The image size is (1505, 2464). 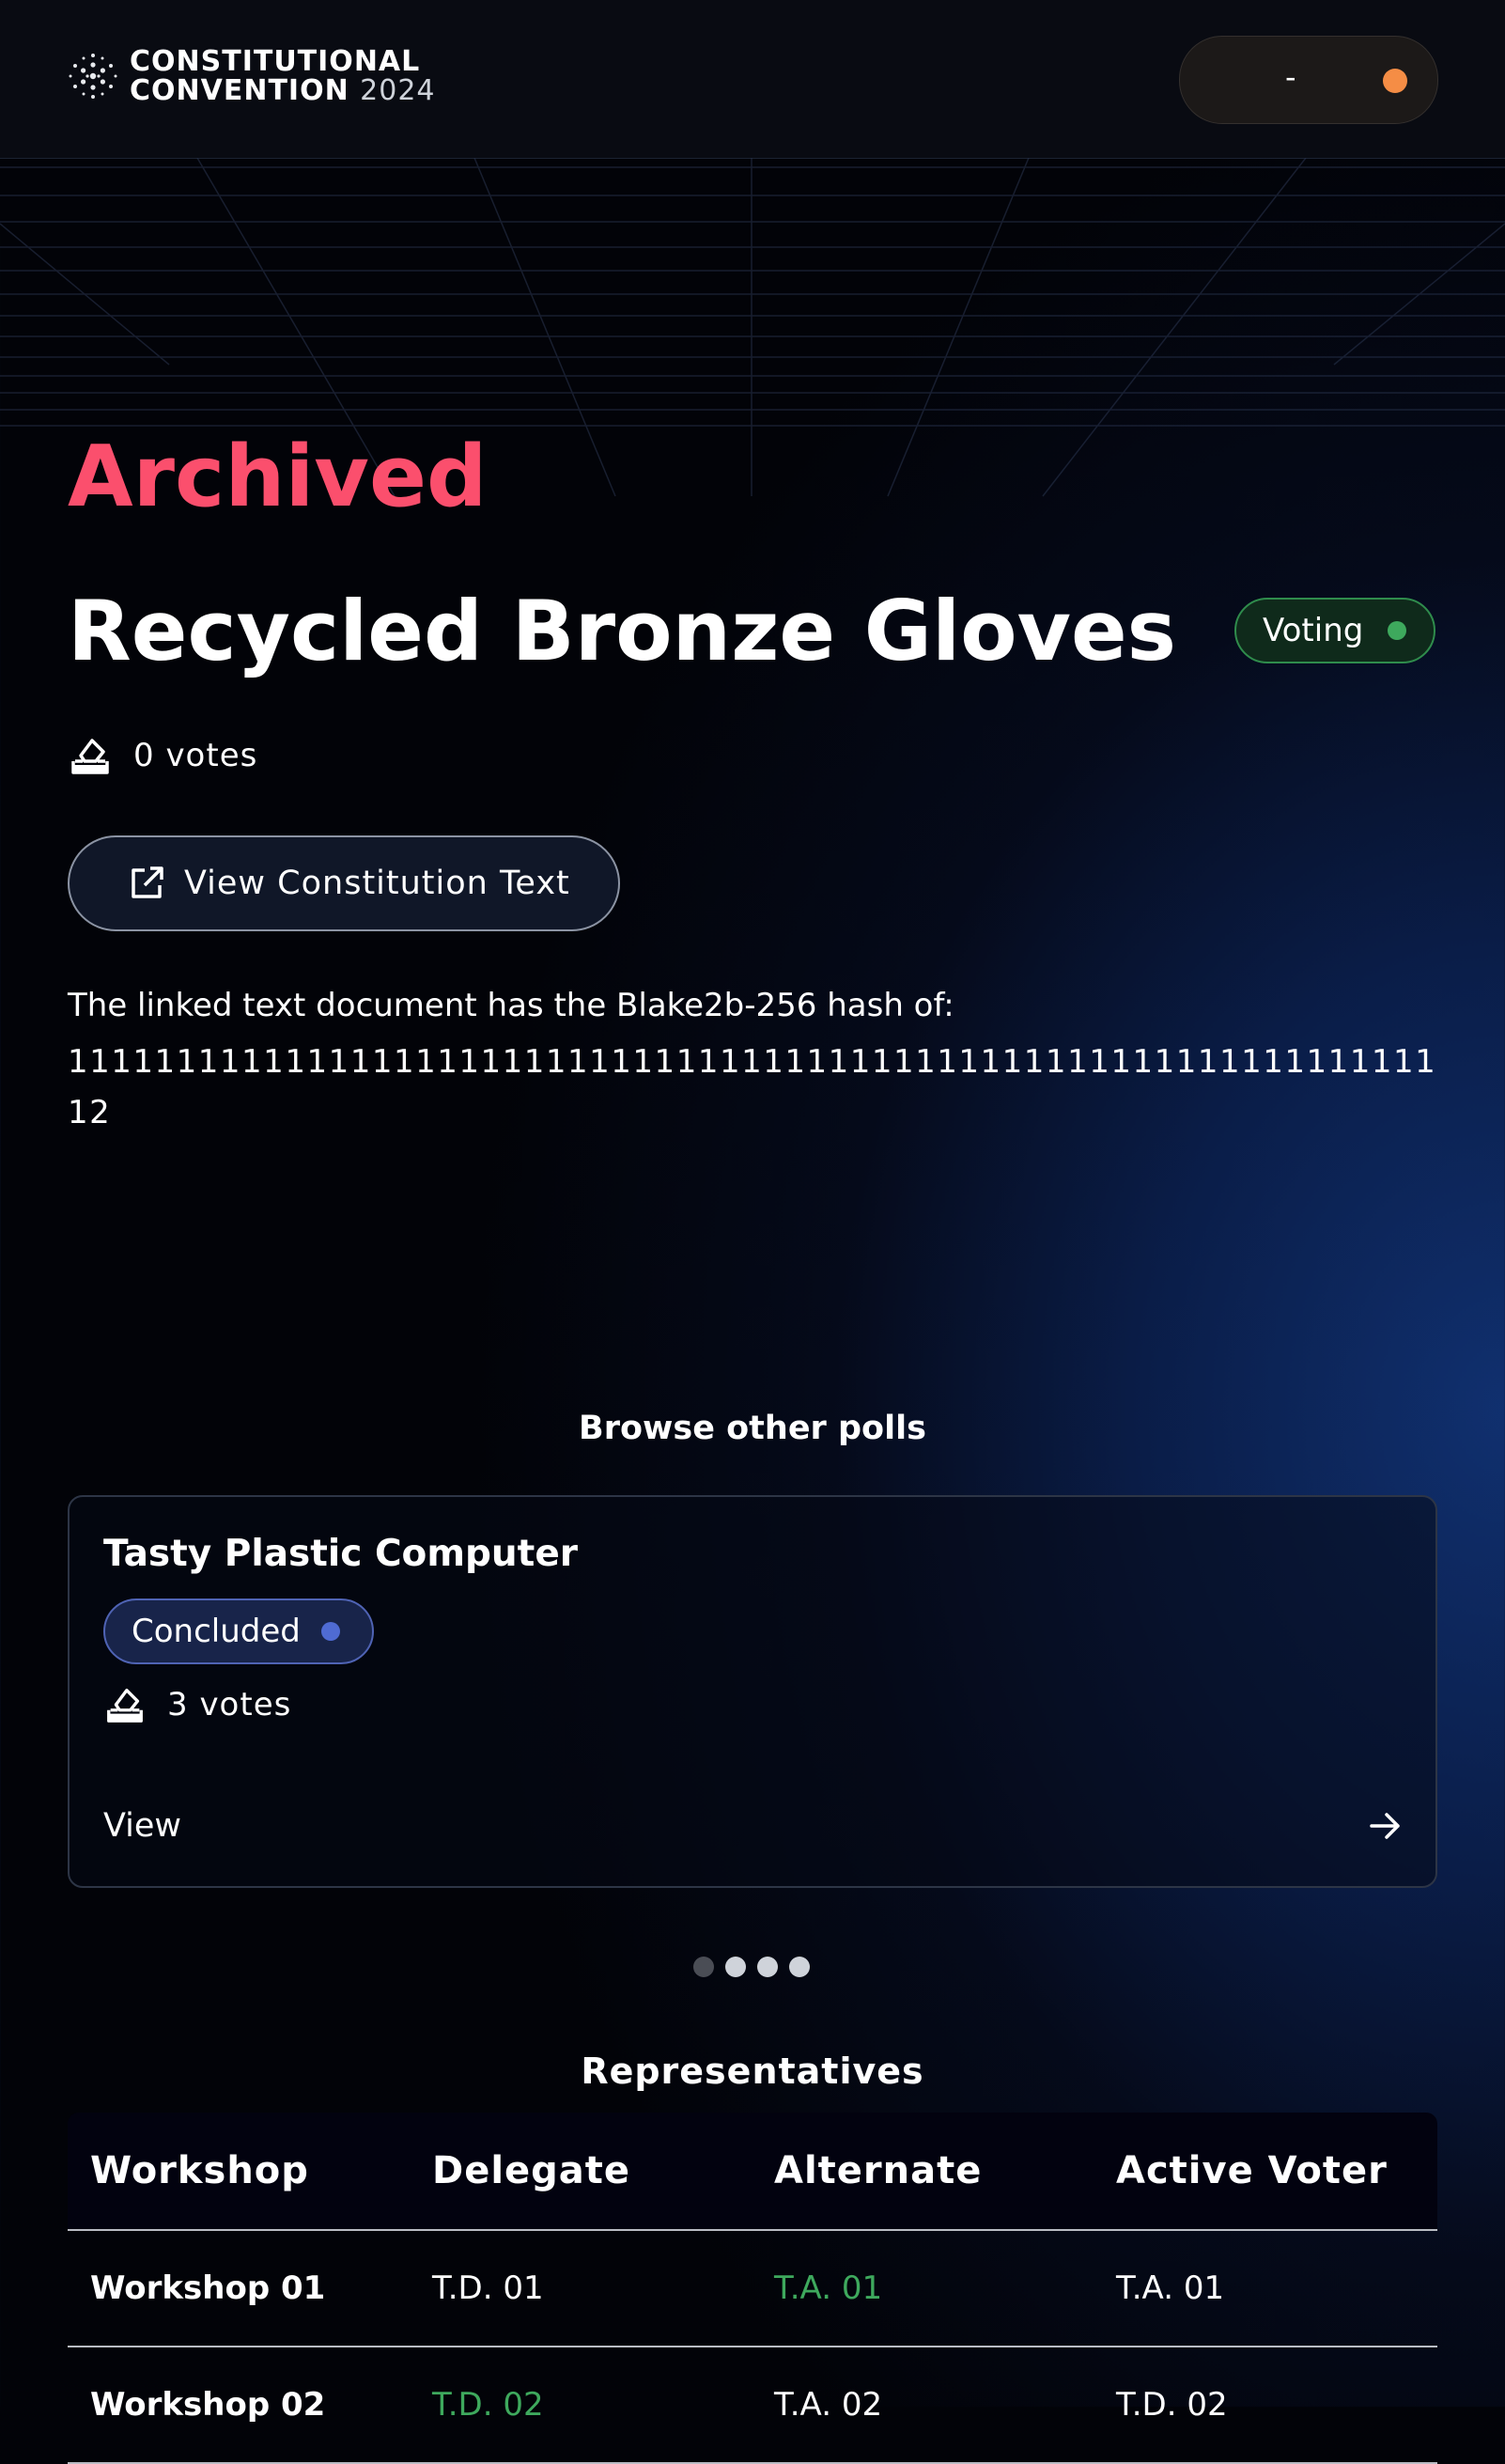 I want to click on column-header: Workshop, so click(x=199, y=2170).